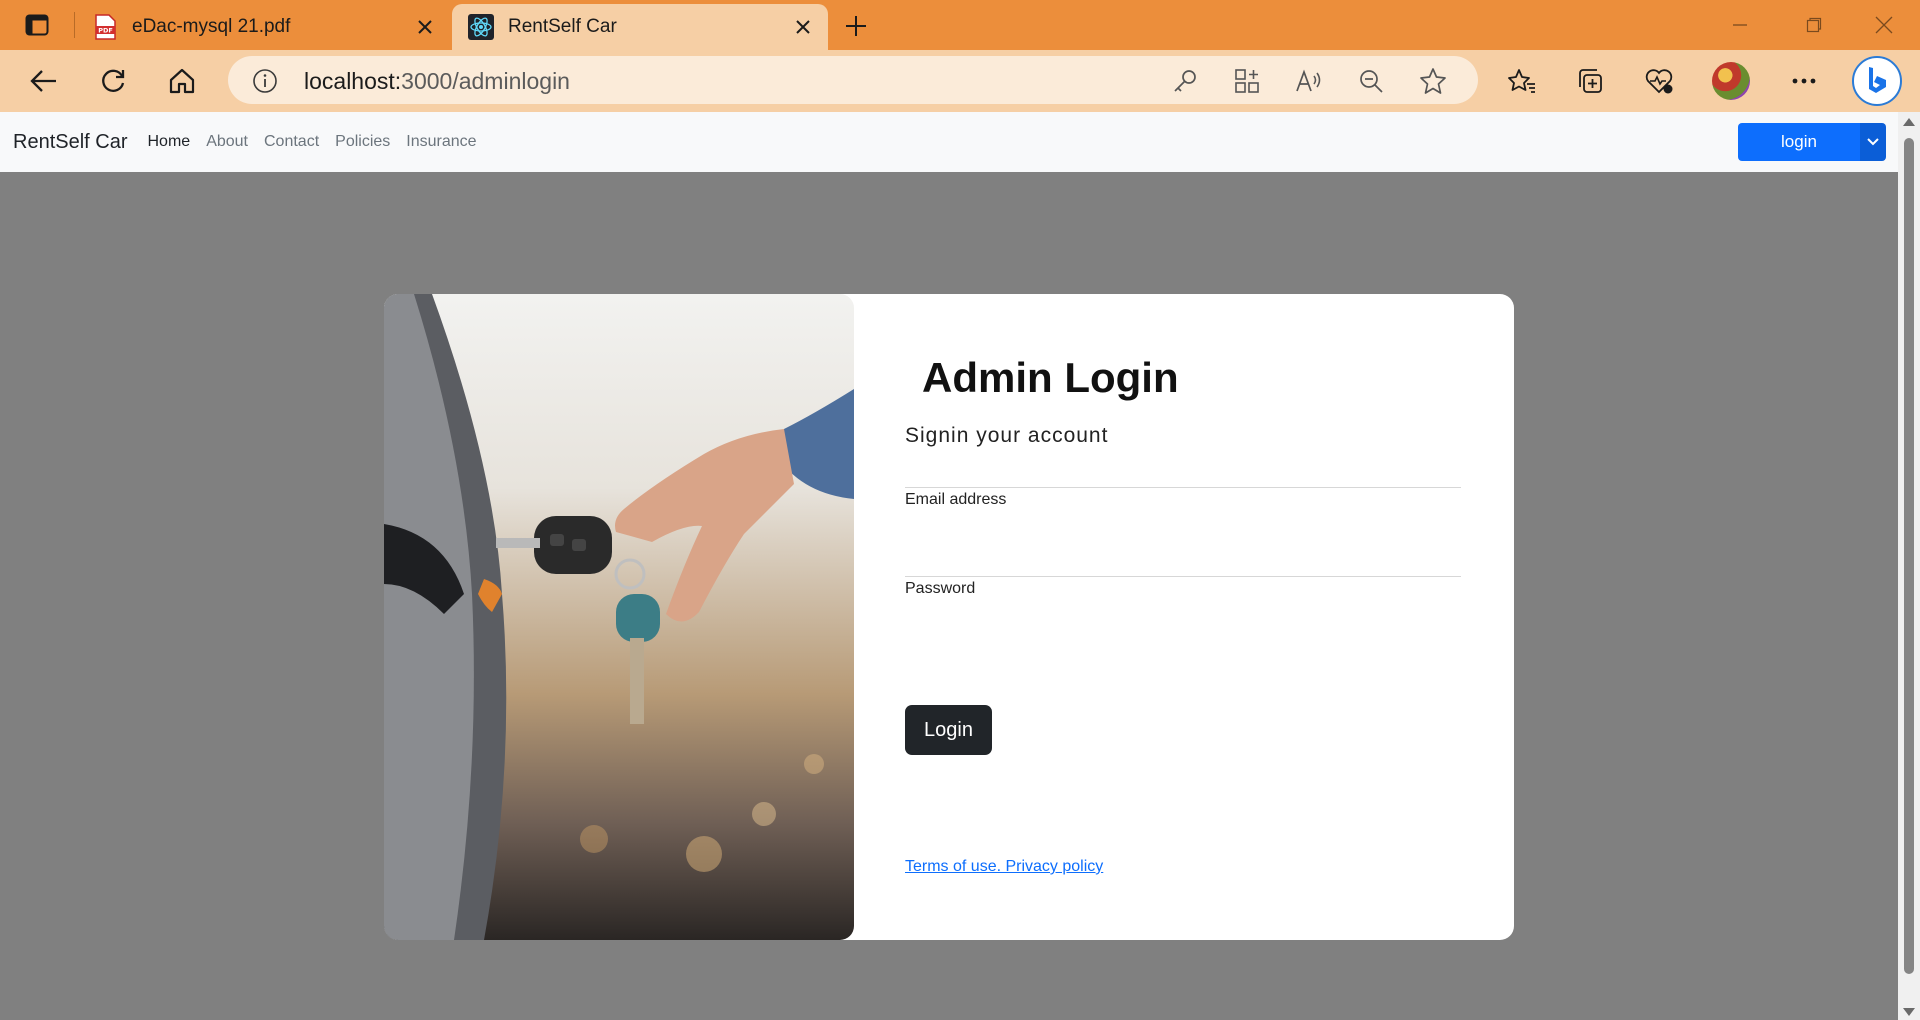  I want to click on browser-essentials-icon, so click(1659, 81).